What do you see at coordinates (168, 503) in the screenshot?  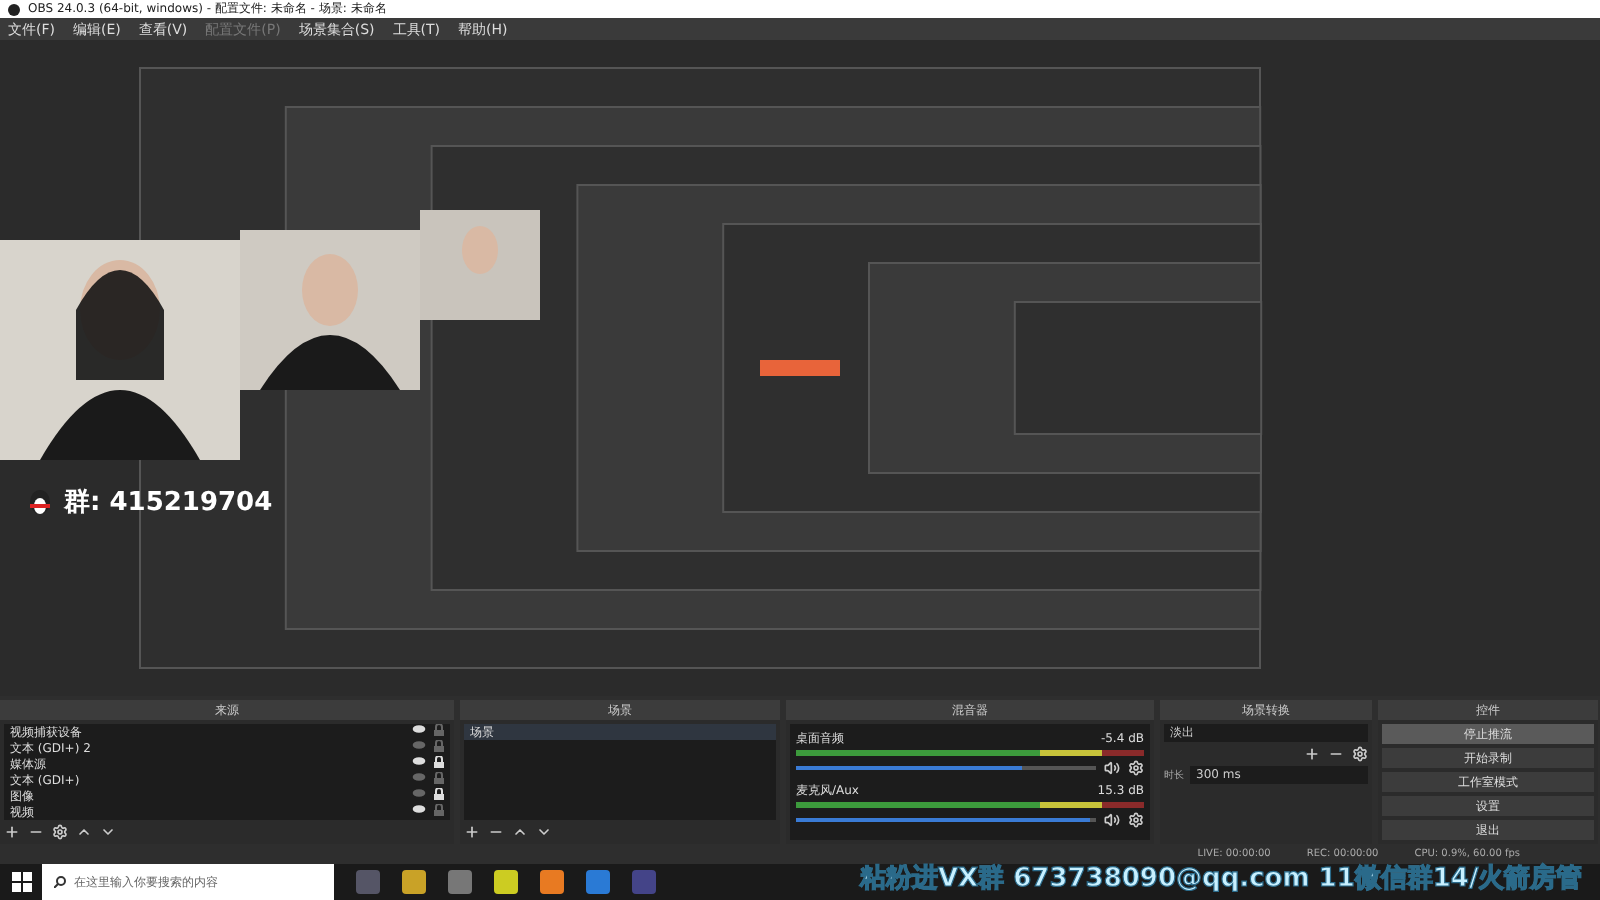 I see `group-number-label: 群: 415219704` at bounding box center [168, 503].